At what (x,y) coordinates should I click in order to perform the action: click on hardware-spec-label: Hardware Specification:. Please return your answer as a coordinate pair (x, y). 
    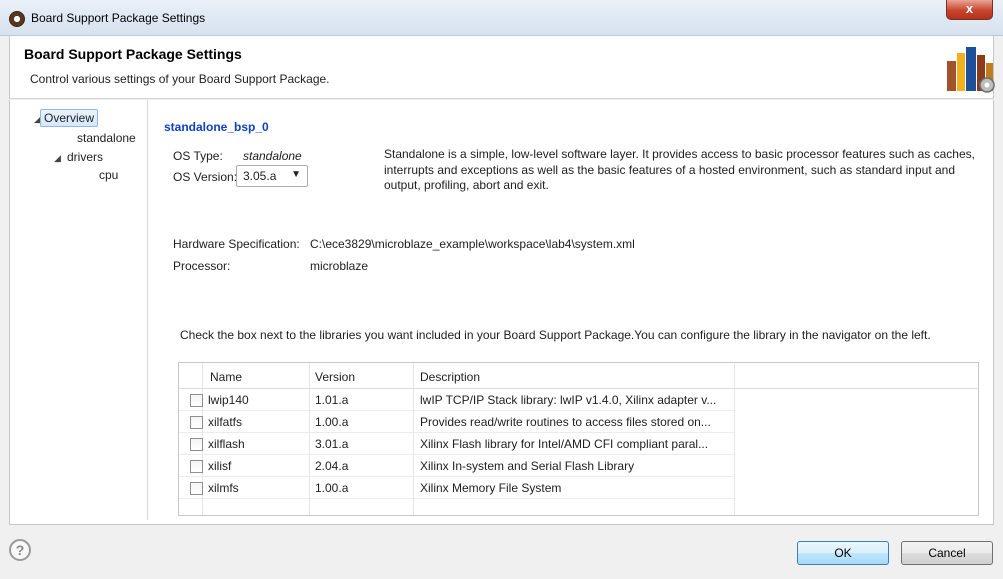
    Looking at the image, I should click on (236, 244).